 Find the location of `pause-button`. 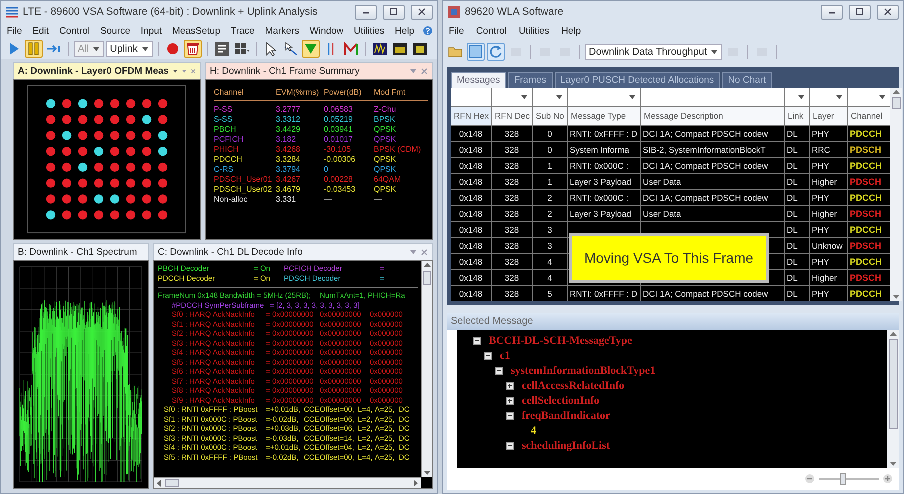

pause-button is located at coordinates (34, 49).